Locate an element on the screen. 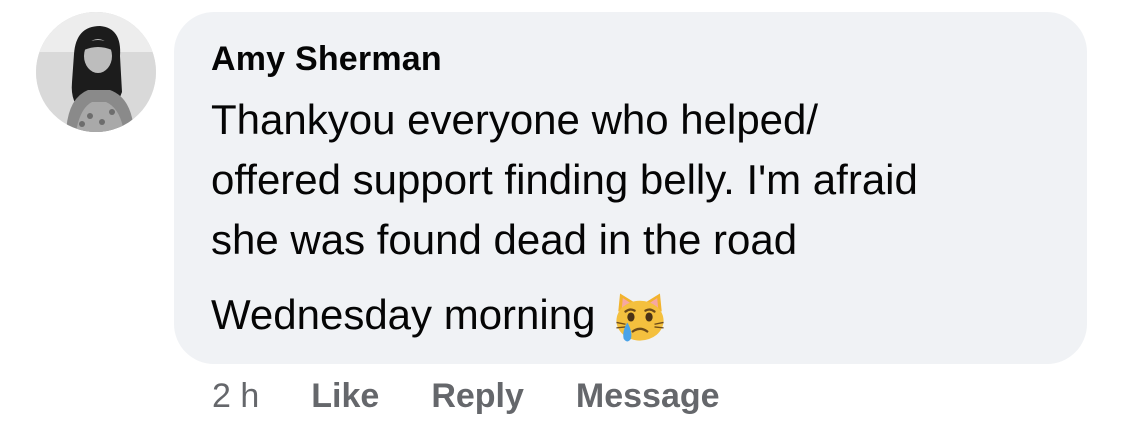  message-button: Message is located at coordinates (648, 396).